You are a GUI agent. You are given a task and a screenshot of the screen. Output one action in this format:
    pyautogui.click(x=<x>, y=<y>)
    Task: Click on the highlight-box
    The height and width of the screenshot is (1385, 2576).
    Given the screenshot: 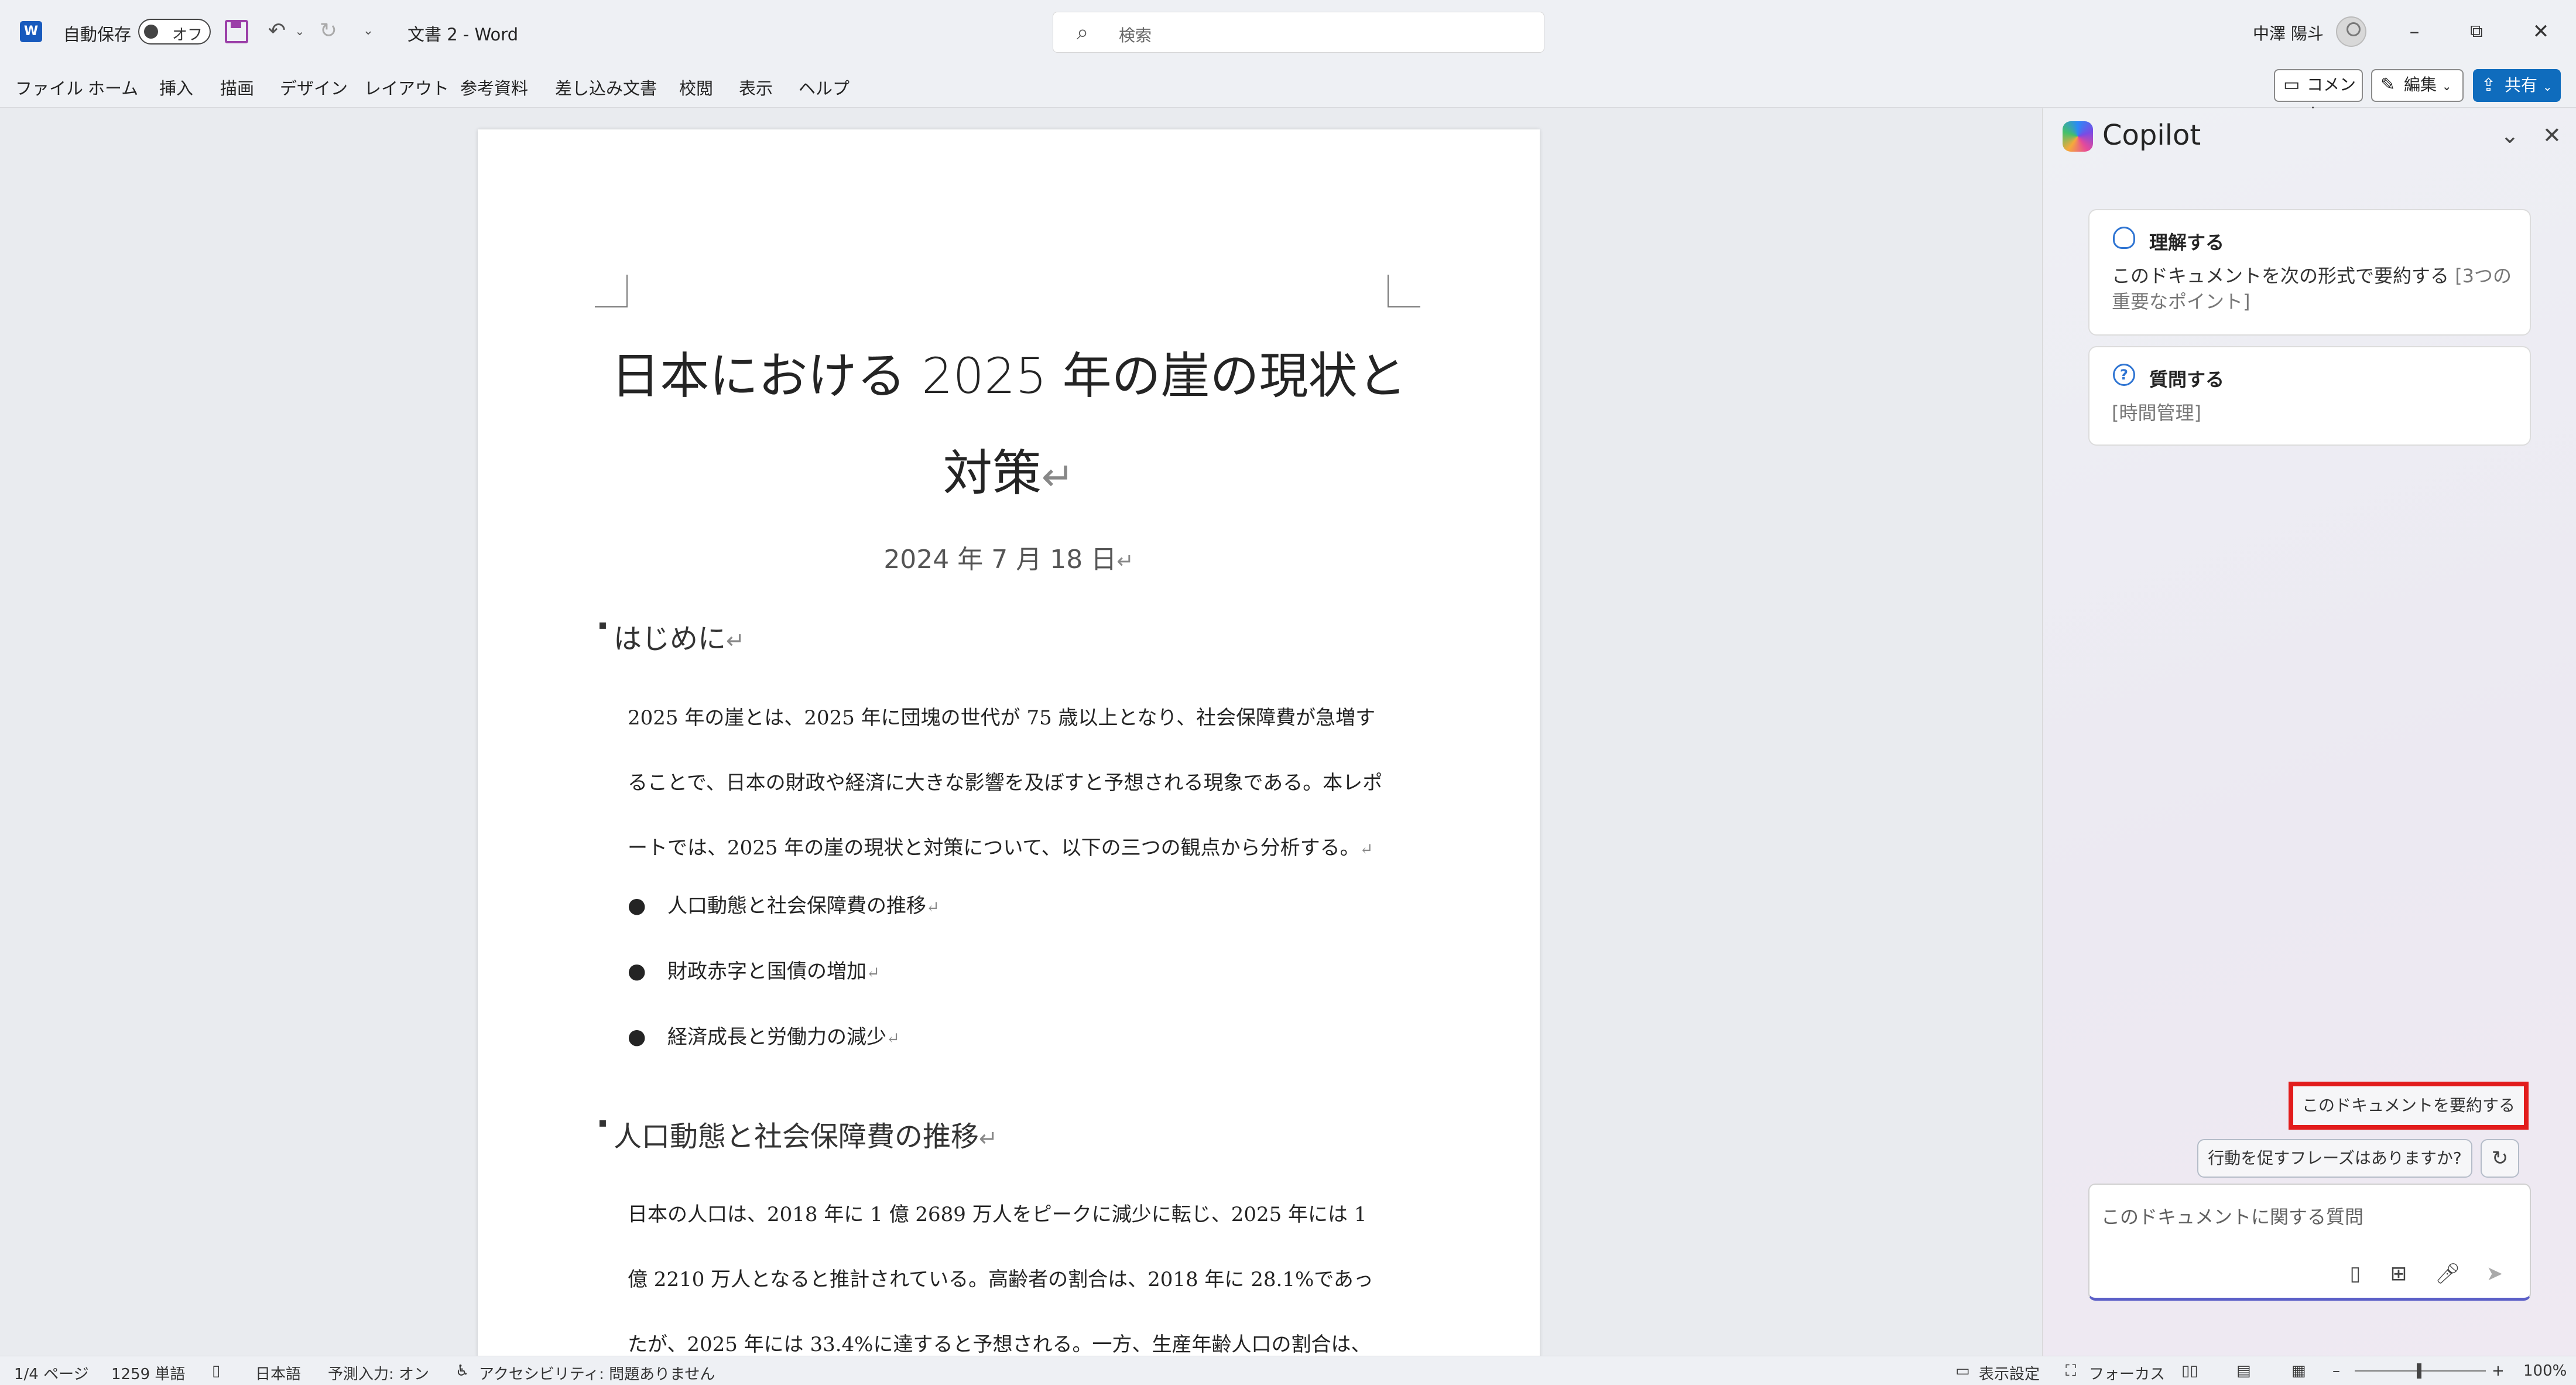 What is the action you would take?
    pyautogui.click(x=2409, y=1106)
    